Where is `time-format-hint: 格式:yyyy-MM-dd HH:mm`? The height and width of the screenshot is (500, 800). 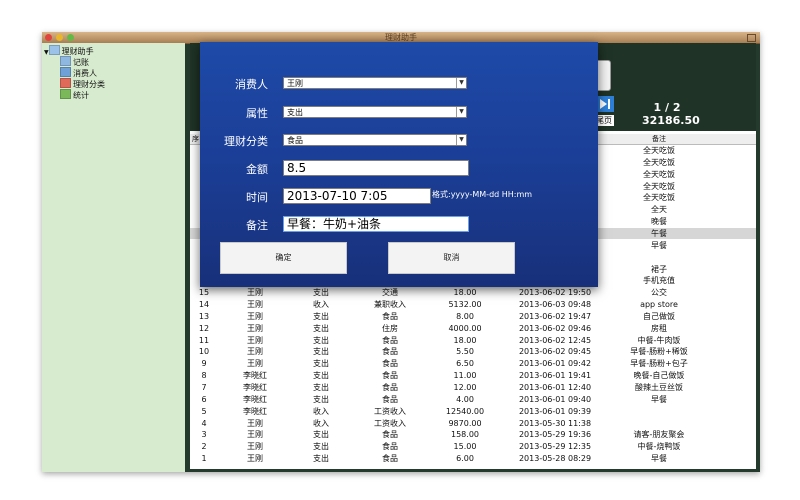
time-format-hint: 格式:yyyy-MM-dd HH:mm is located at coordinates (482, 194).